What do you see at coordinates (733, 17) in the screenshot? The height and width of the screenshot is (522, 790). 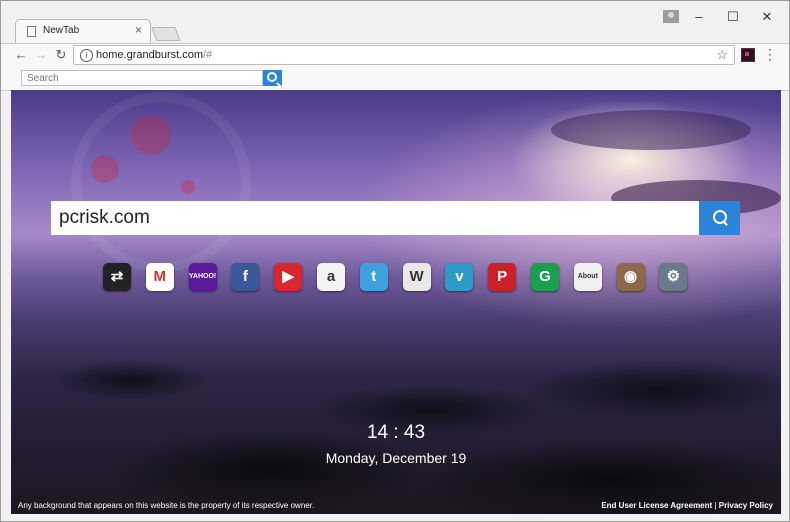 I see `maximize-icon: ☐` at bounding box center [733, 17].